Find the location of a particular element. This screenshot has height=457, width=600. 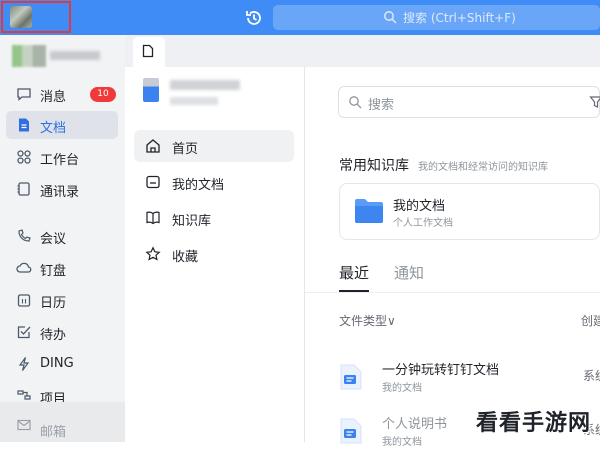

sidebar-item-label: 钉盘 is located at coordinates (53, 271).